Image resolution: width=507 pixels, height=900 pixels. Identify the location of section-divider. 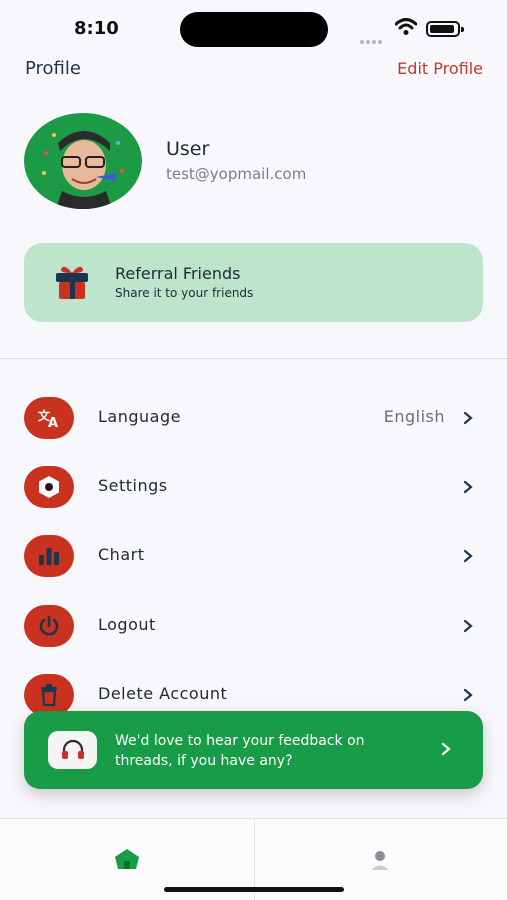
(253, 358).